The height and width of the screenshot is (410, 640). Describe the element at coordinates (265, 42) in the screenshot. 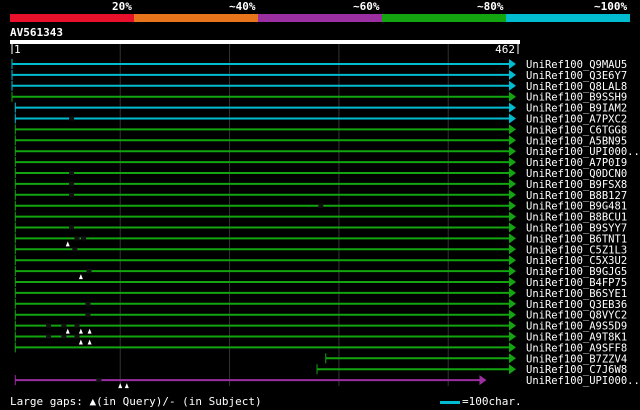

I see `query-bar` at that location.